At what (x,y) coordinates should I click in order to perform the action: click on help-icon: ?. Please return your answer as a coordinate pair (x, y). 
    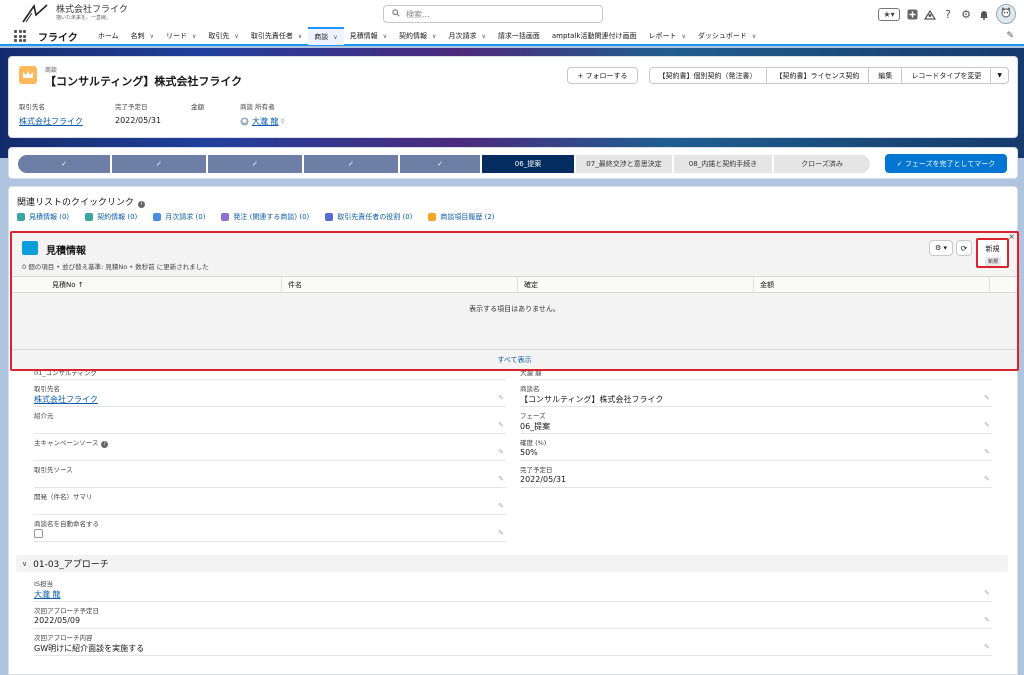
    Looking at the image, I should click on (948, 14).